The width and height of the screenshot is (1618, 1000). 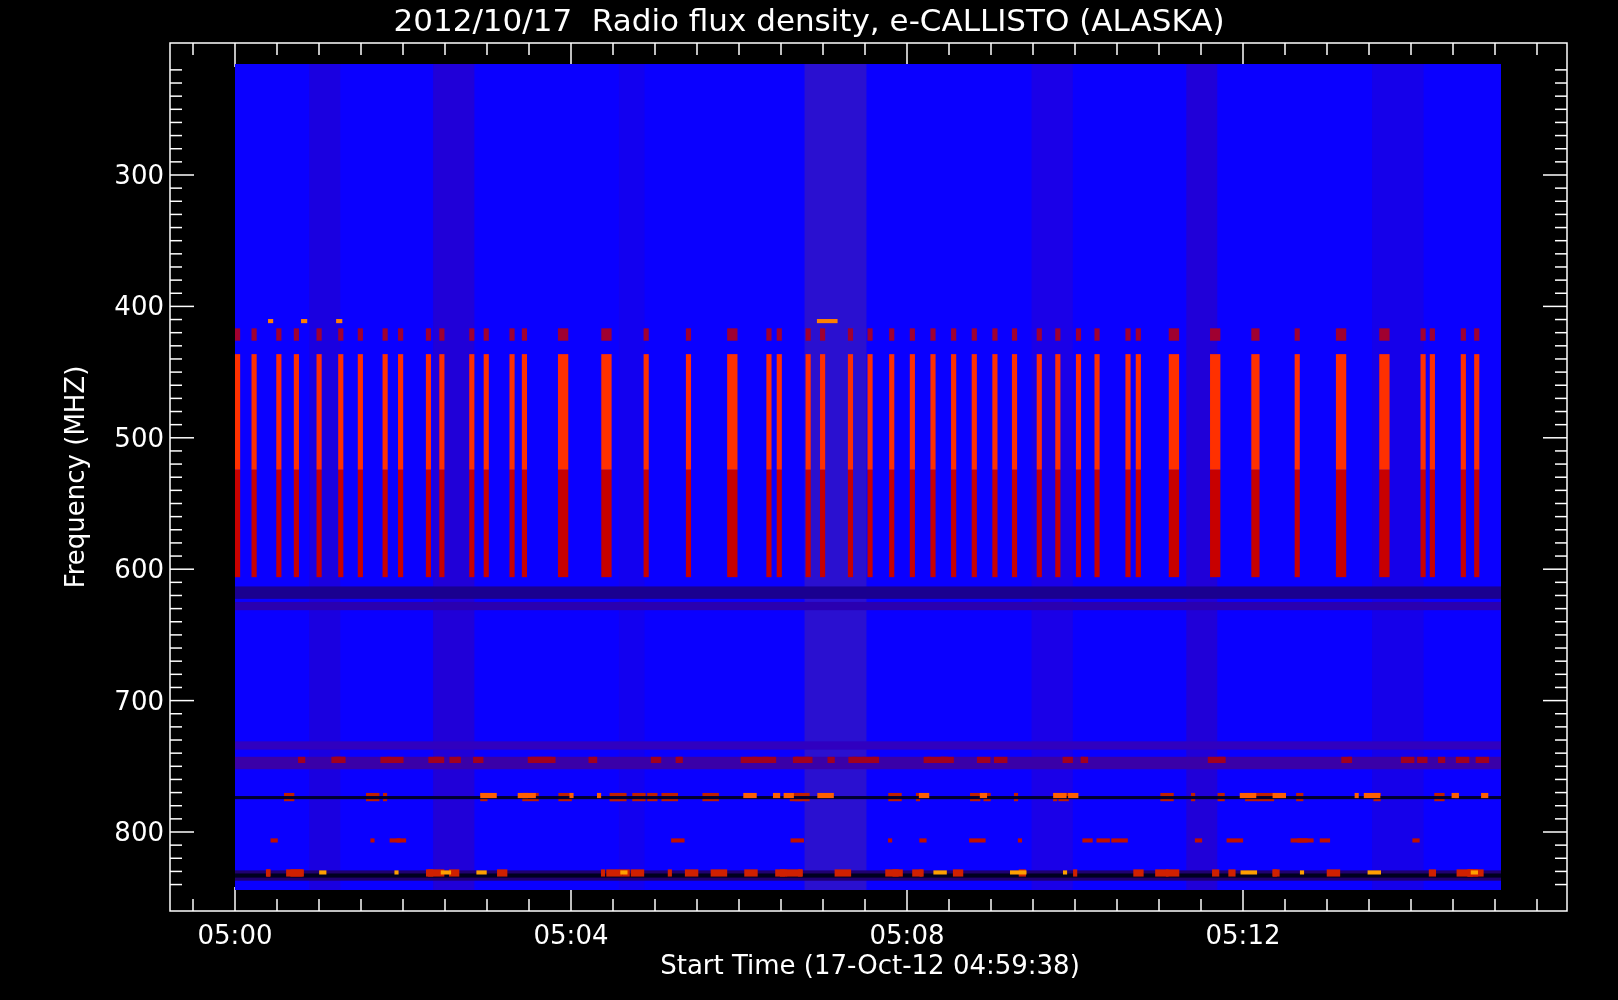 I want to click on x-tick-label: 05:12, so click(x=1243, y=935).